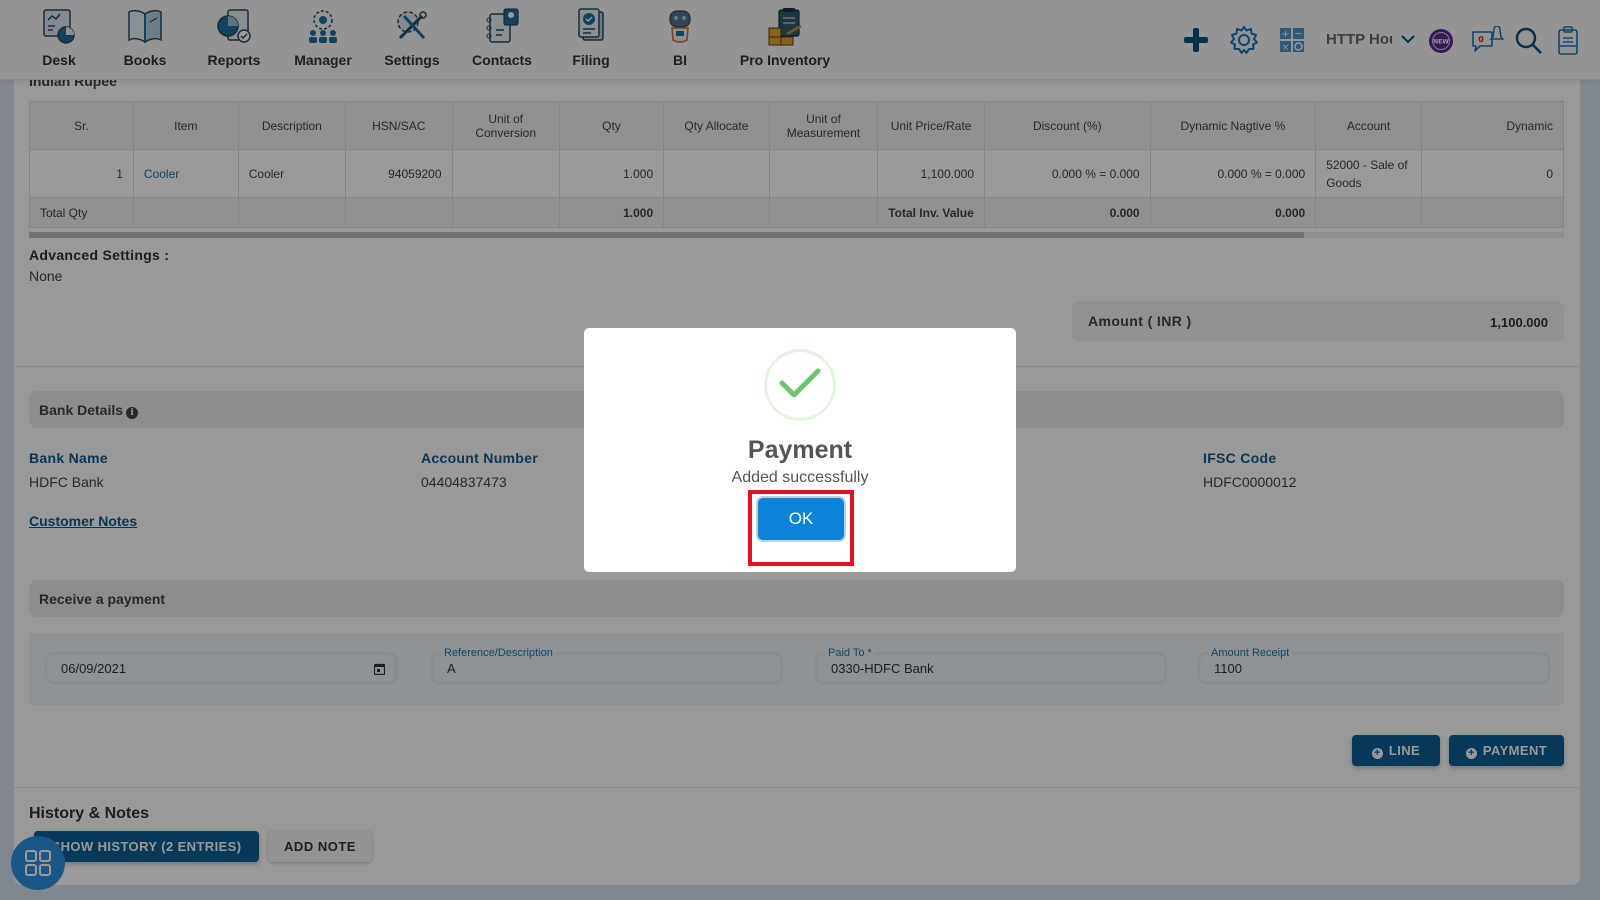  I want to click on success-dialog: Payment Added successfully OK, so click(800, 450).